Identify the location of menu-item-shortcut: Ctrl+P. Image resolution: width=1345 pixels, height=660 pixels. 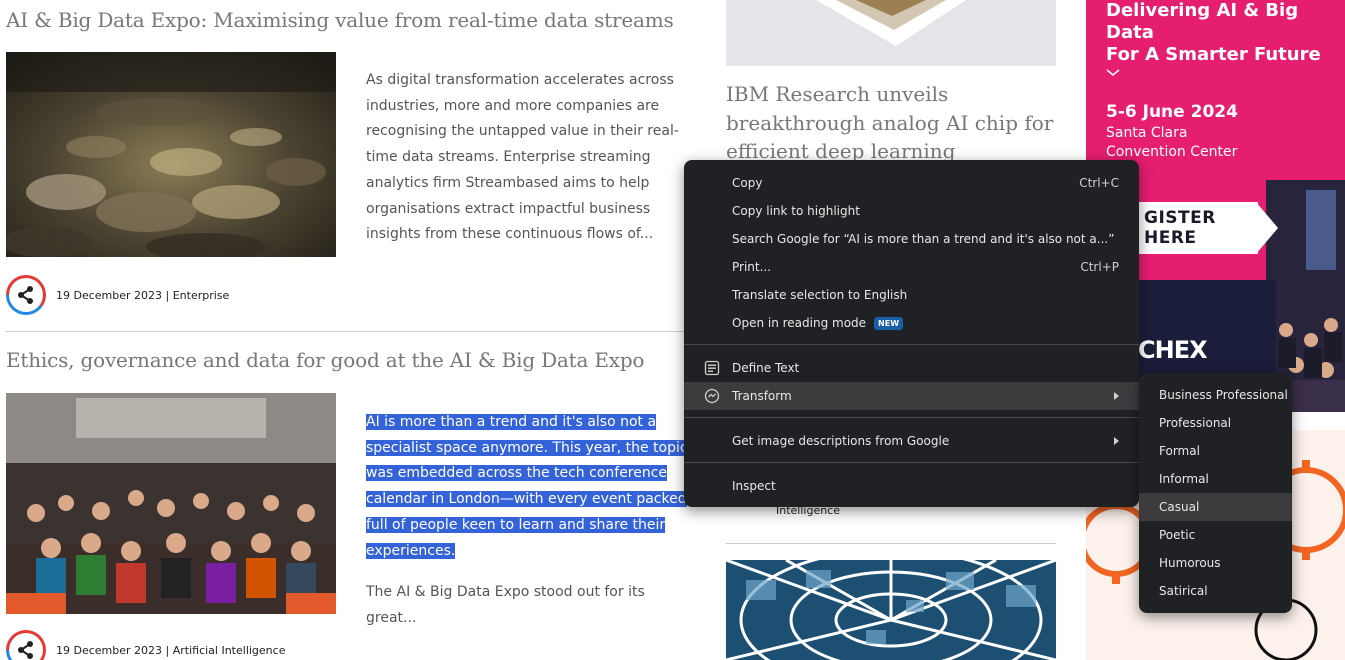
(1099, 267).